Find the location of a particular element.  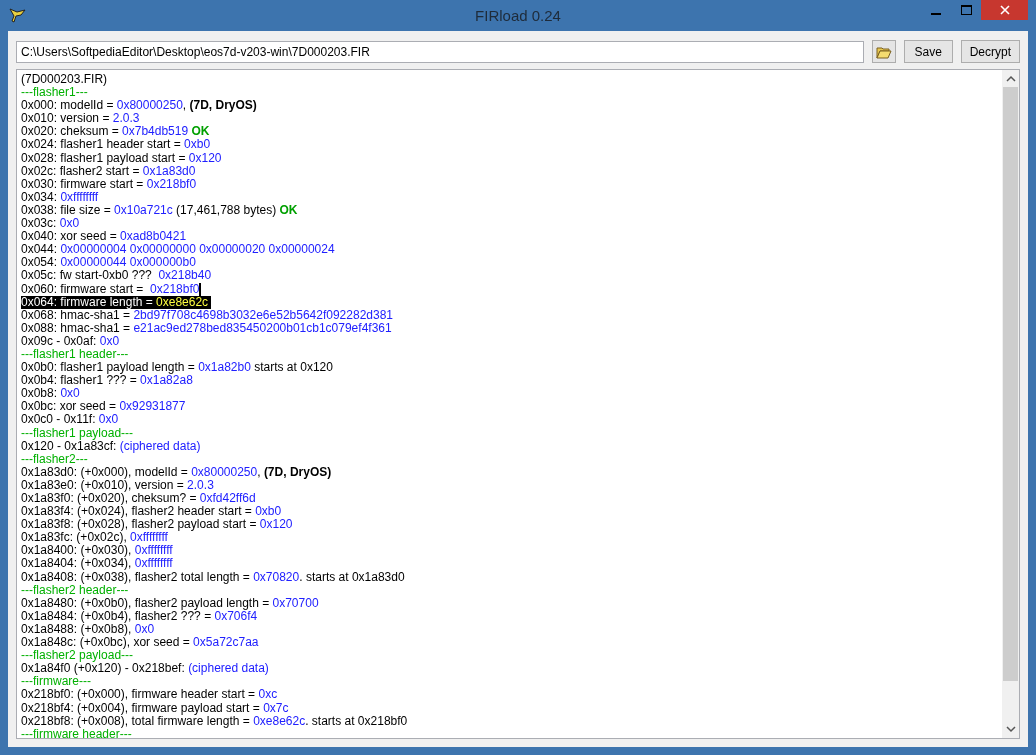

output-line: 0x030: firmware start = 0x218bf0 is located at coordinates (109, 184).